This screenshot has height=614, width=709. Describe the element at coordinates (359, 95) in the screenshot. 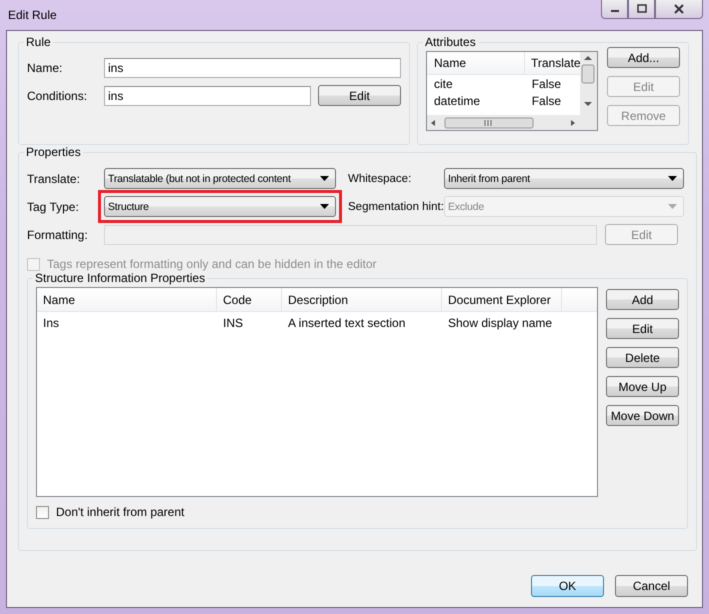

I see `edit-button: Edit` at that location.